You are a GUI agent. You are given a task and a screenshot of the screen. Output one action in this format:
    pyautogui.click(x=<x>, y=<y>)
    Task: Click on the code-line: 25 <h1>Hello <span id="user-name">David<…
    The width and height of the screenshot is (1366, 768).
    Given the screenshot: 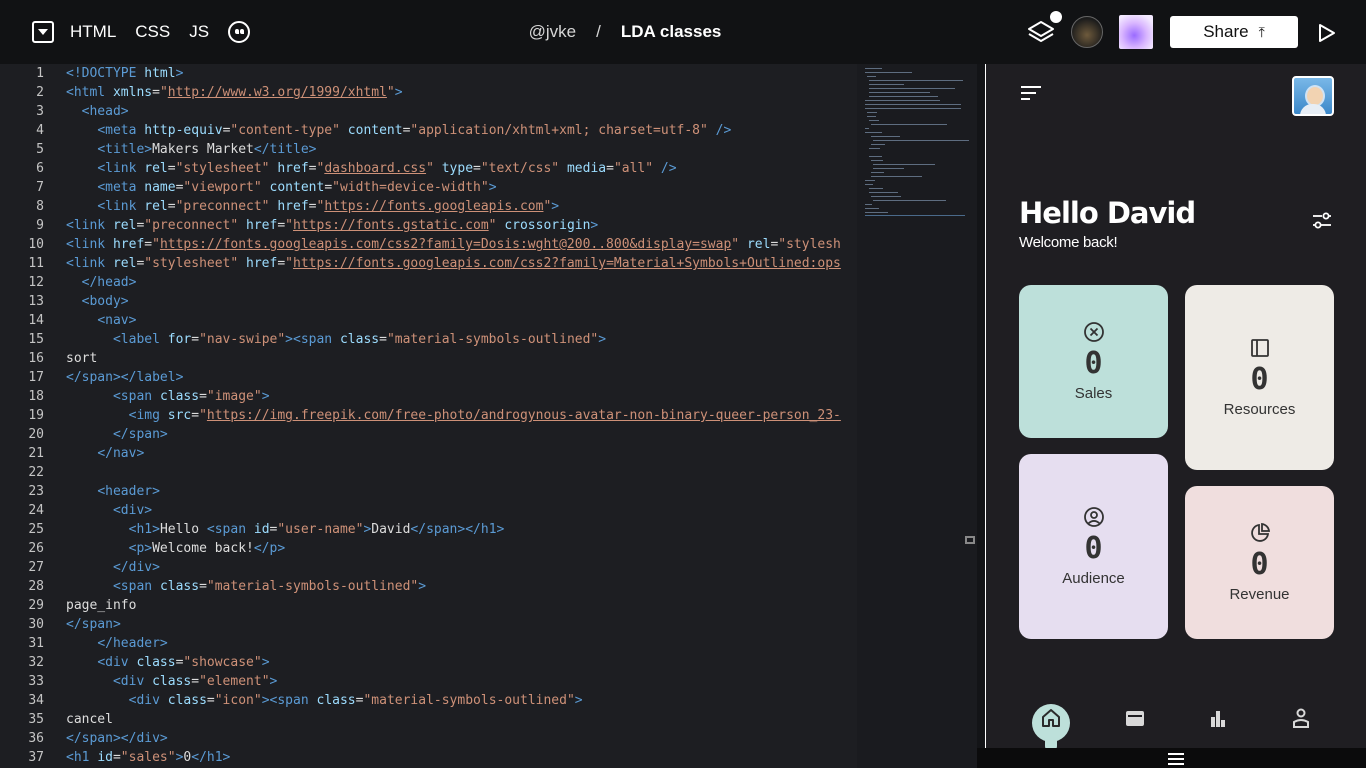 What is the action you would take?
    pyautogui.click(x=428, y=529)
    